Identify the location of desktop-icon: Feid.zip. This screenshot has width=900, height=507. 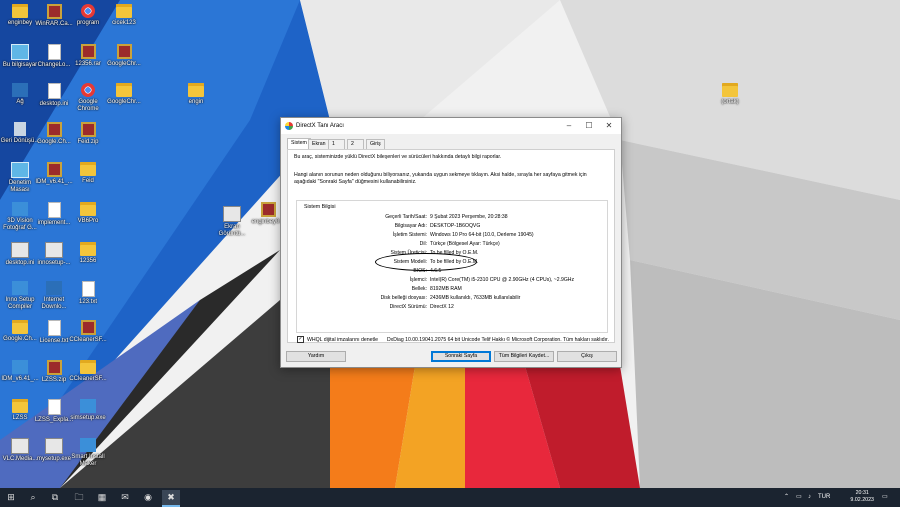
(88, 134).